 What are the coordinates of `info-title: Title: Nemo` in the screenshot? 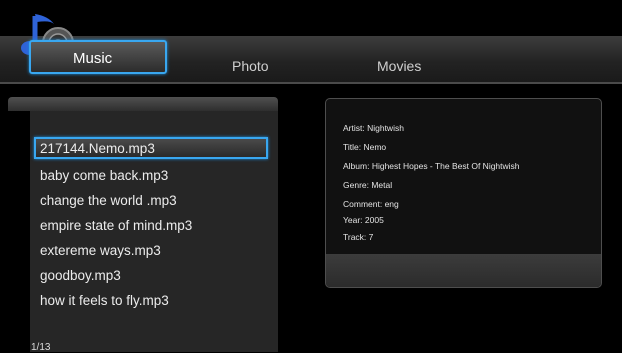 It's located at (365, 147).